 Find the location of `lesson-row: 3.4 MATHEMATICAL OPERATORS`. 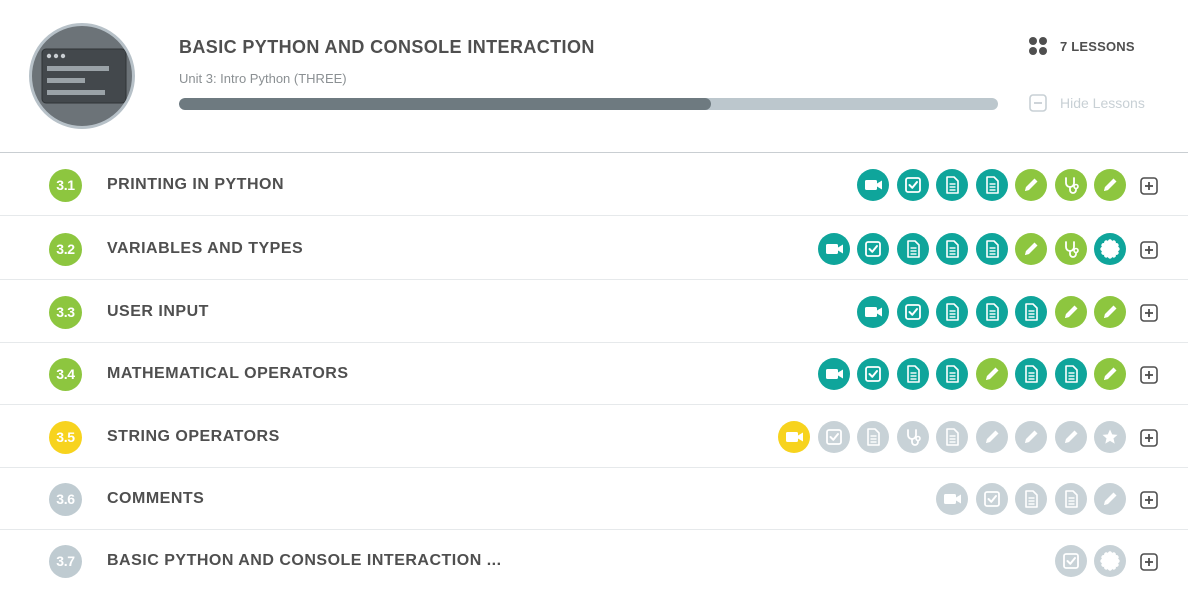

lesson-row: 3.4 MATHEMATICAL OPERATORS is located at coordinates (594, 374).